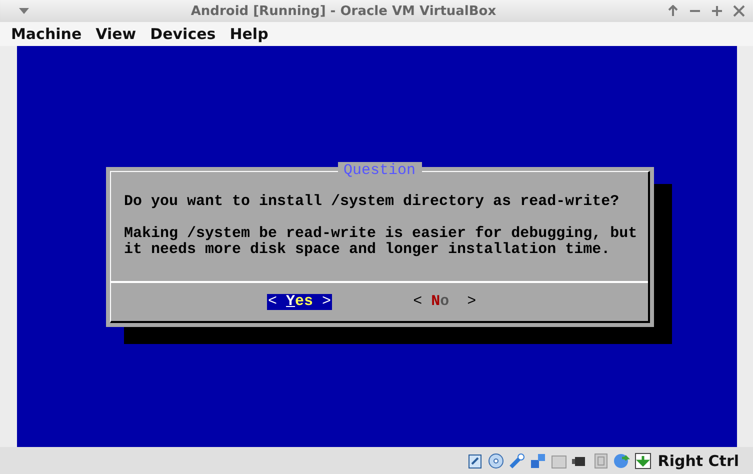 This screenshot has width=753, height=474. What do you see at coordinates (495, 461) in the screenshot?
I see `optical-disc-icon` at bounding box center [495, 461].